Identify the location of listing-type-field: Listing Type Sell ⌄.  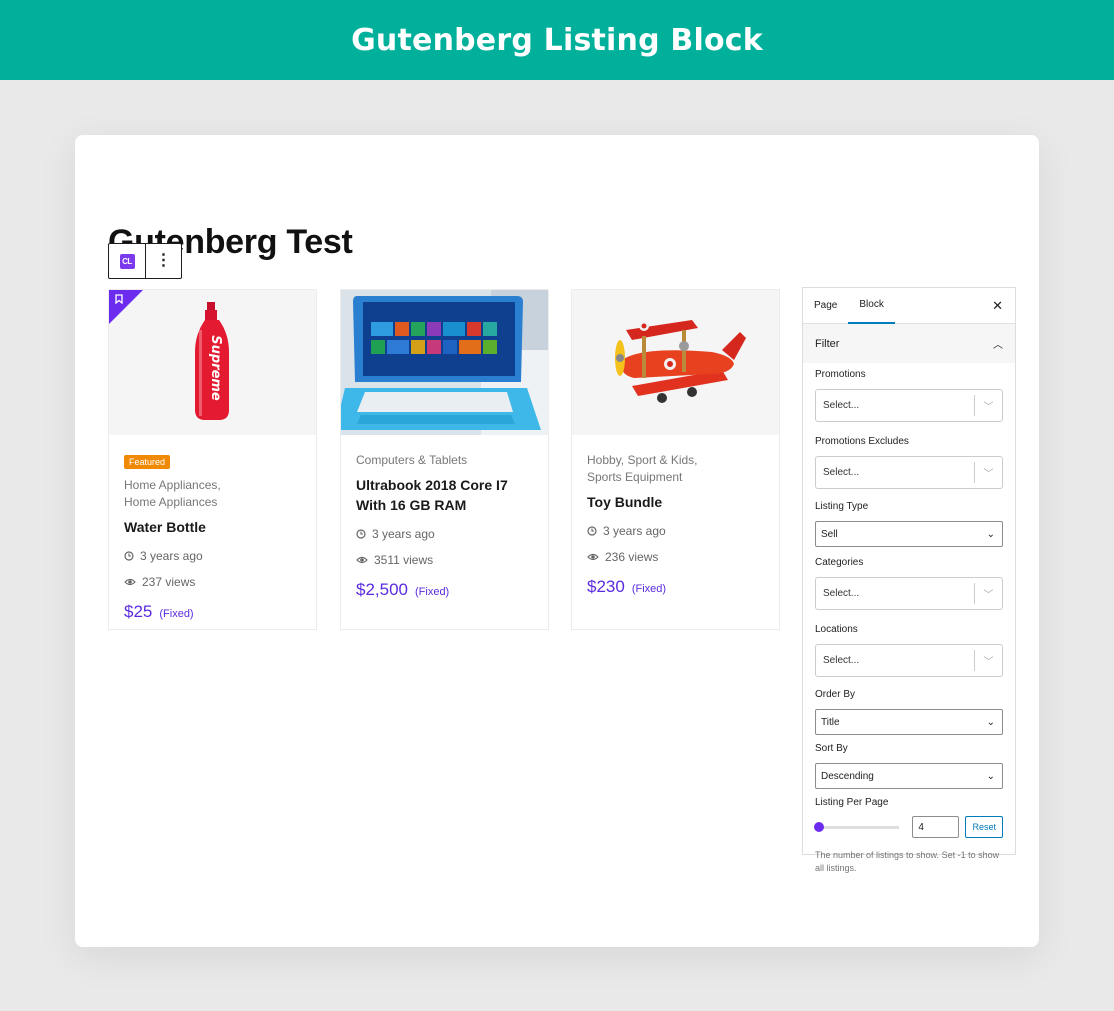
(909, 524).